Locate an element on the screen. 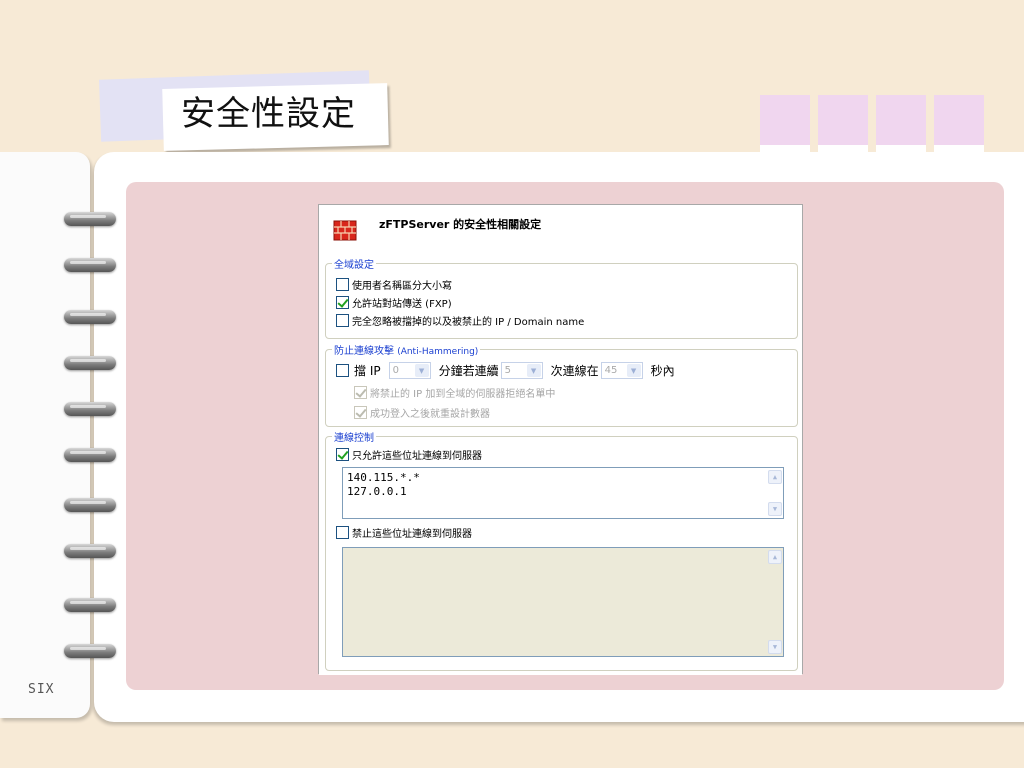 This screenshot has height=768, width=1024. seconds-value: 45 is located at coordinates (611, 370).